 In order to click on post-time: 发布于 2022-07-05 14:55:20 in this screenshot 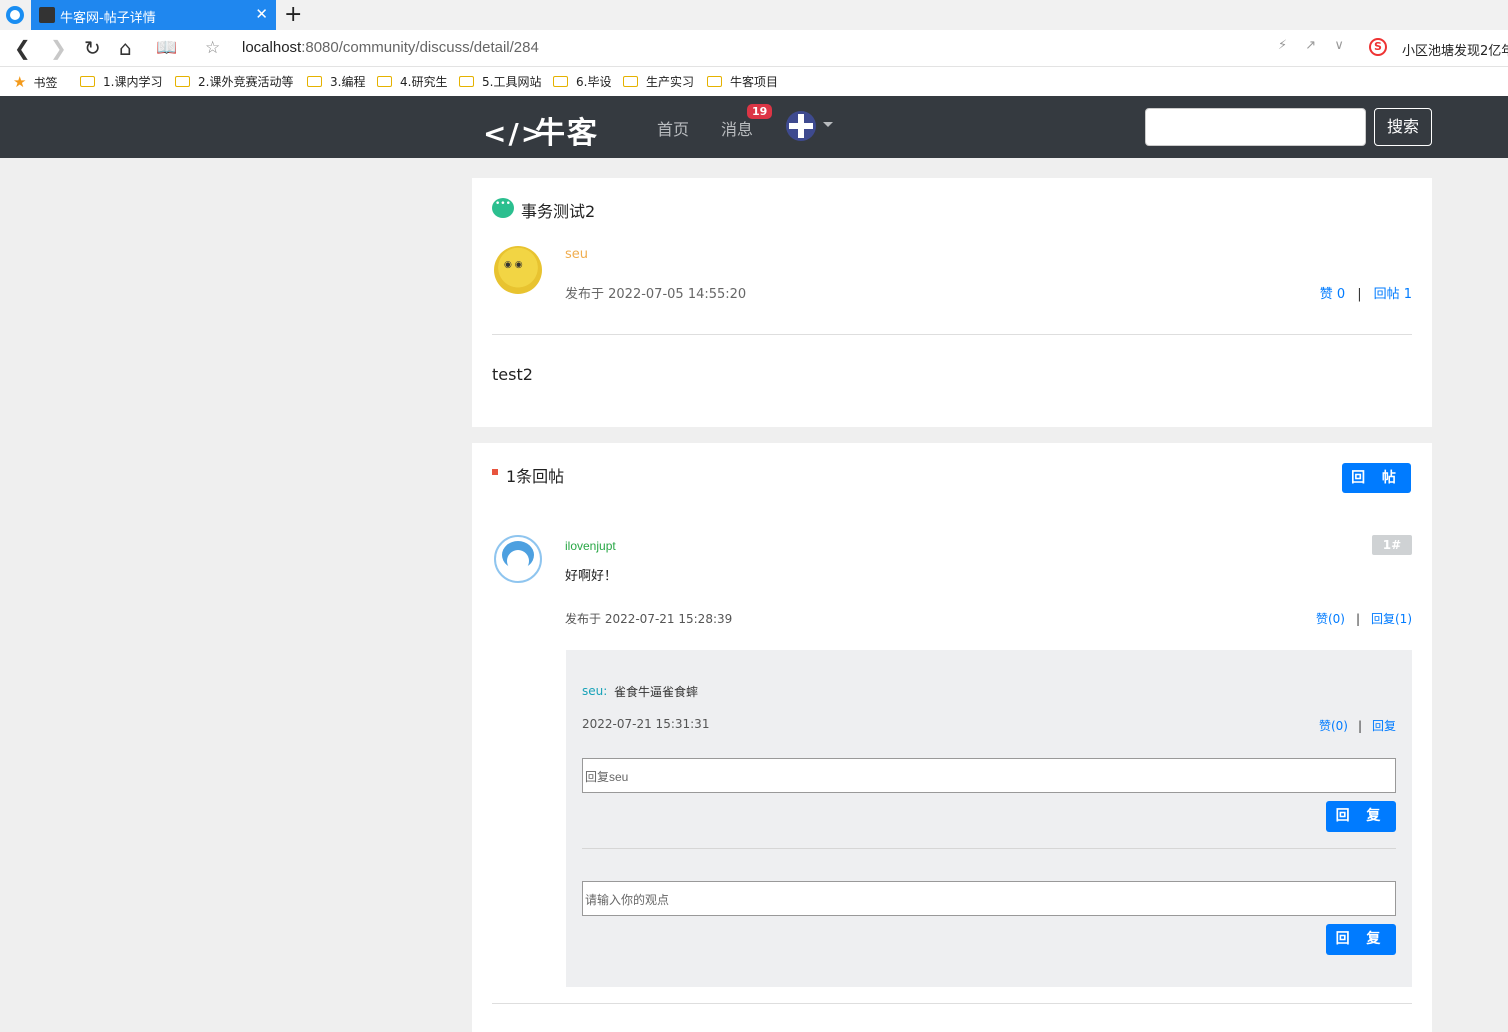, I will do `click(656, 294)`.